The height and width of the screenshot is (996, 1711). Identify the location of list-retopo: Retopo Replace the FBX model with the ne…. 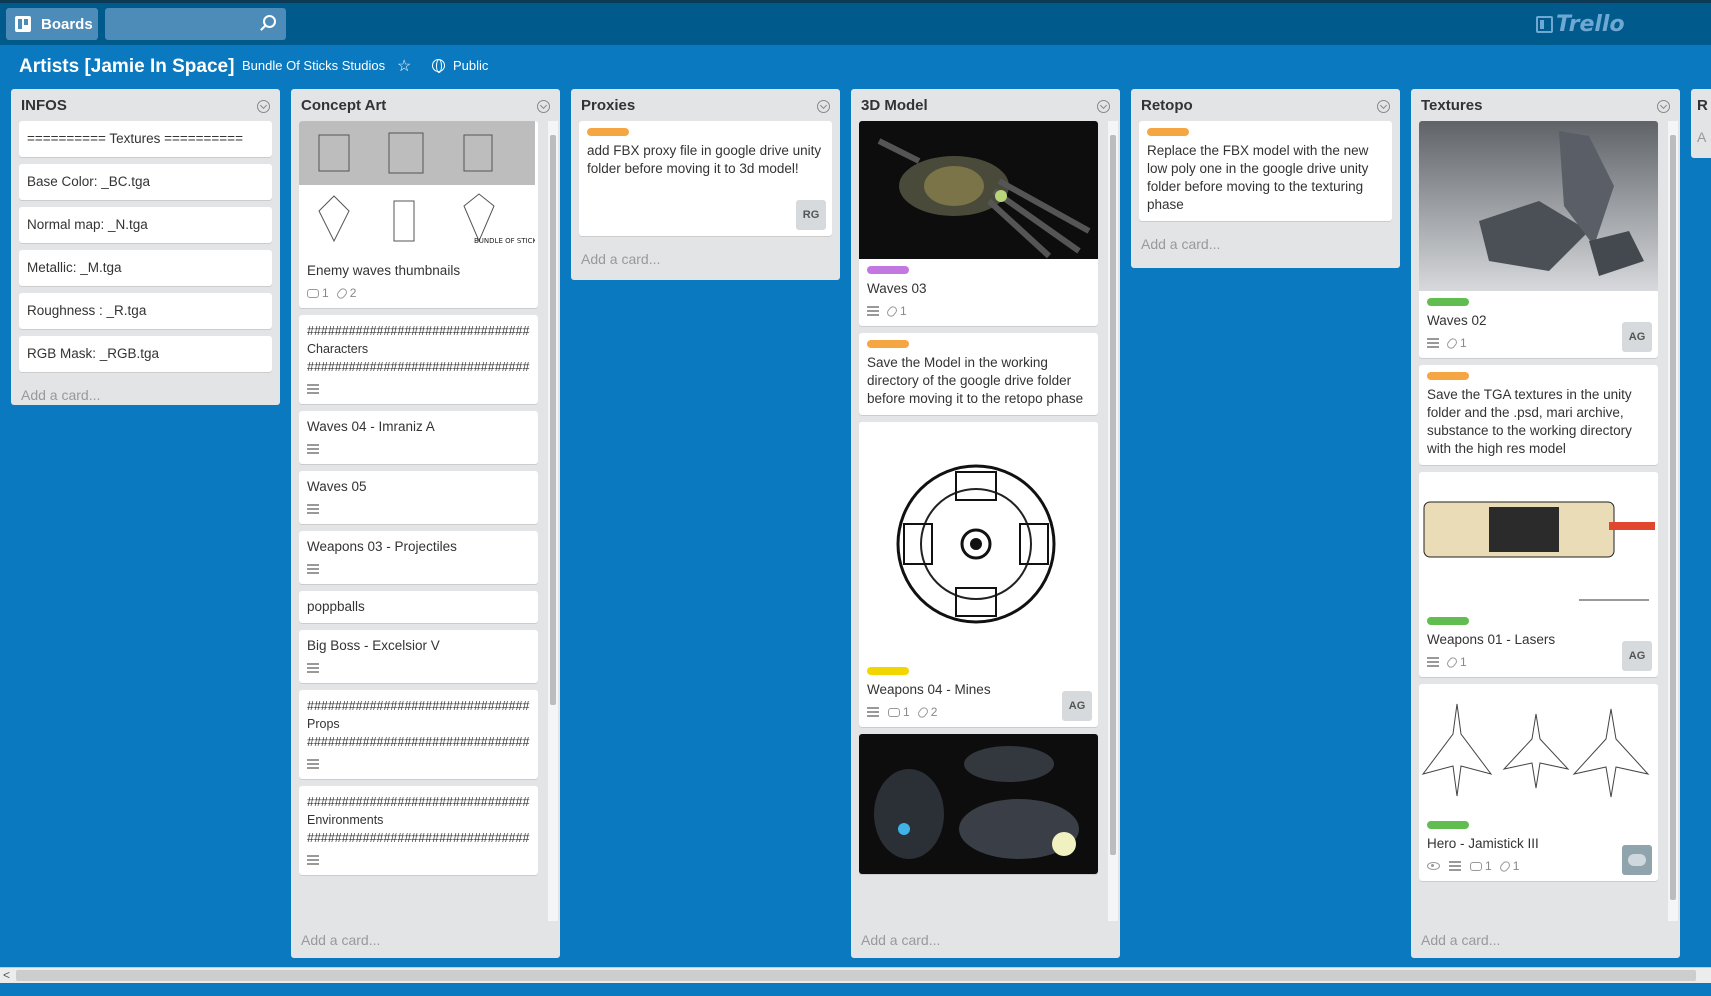
(1265, 178).